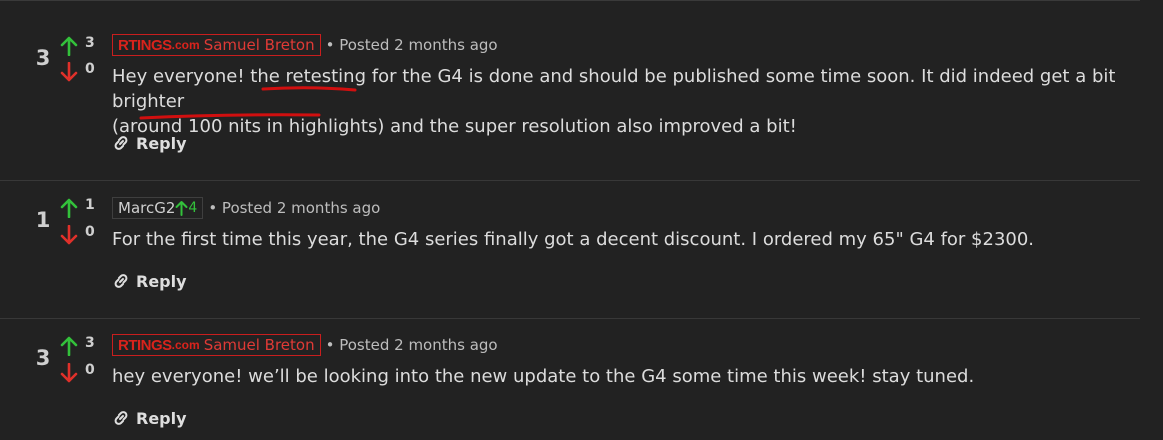 This screenshot has width=1163, height=440. I want to click on comment-score: 1, so click(43, 220).